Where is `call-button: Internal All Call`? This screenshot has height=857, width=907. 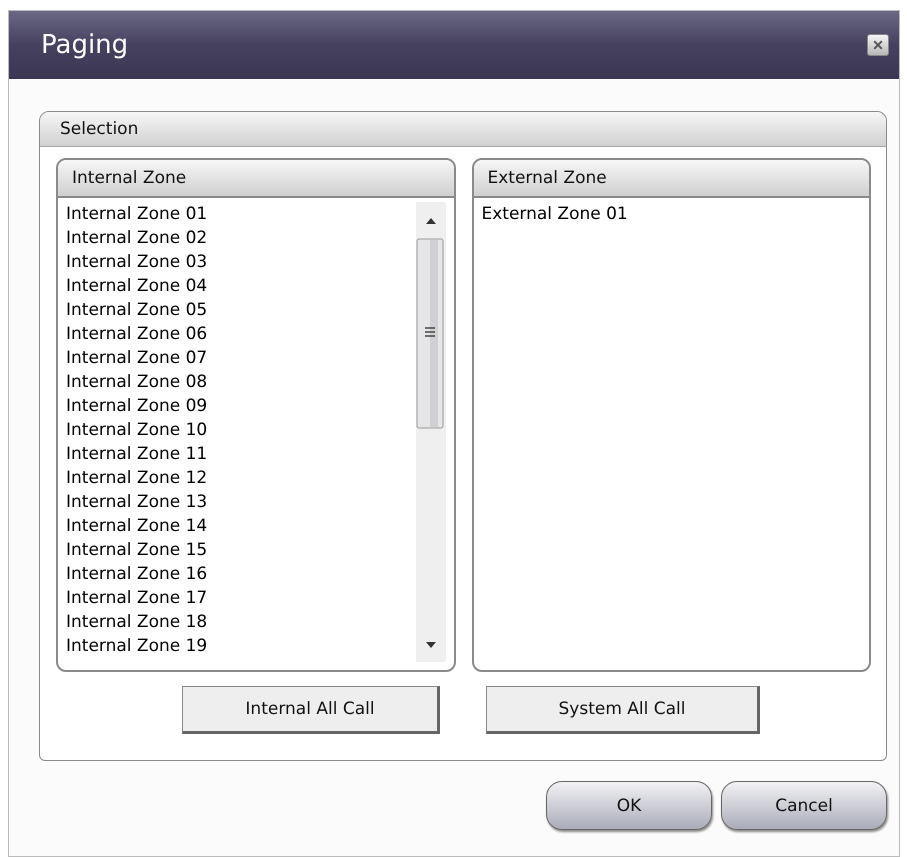 call-button: Internal All Call is located at coordinates (311, 710).